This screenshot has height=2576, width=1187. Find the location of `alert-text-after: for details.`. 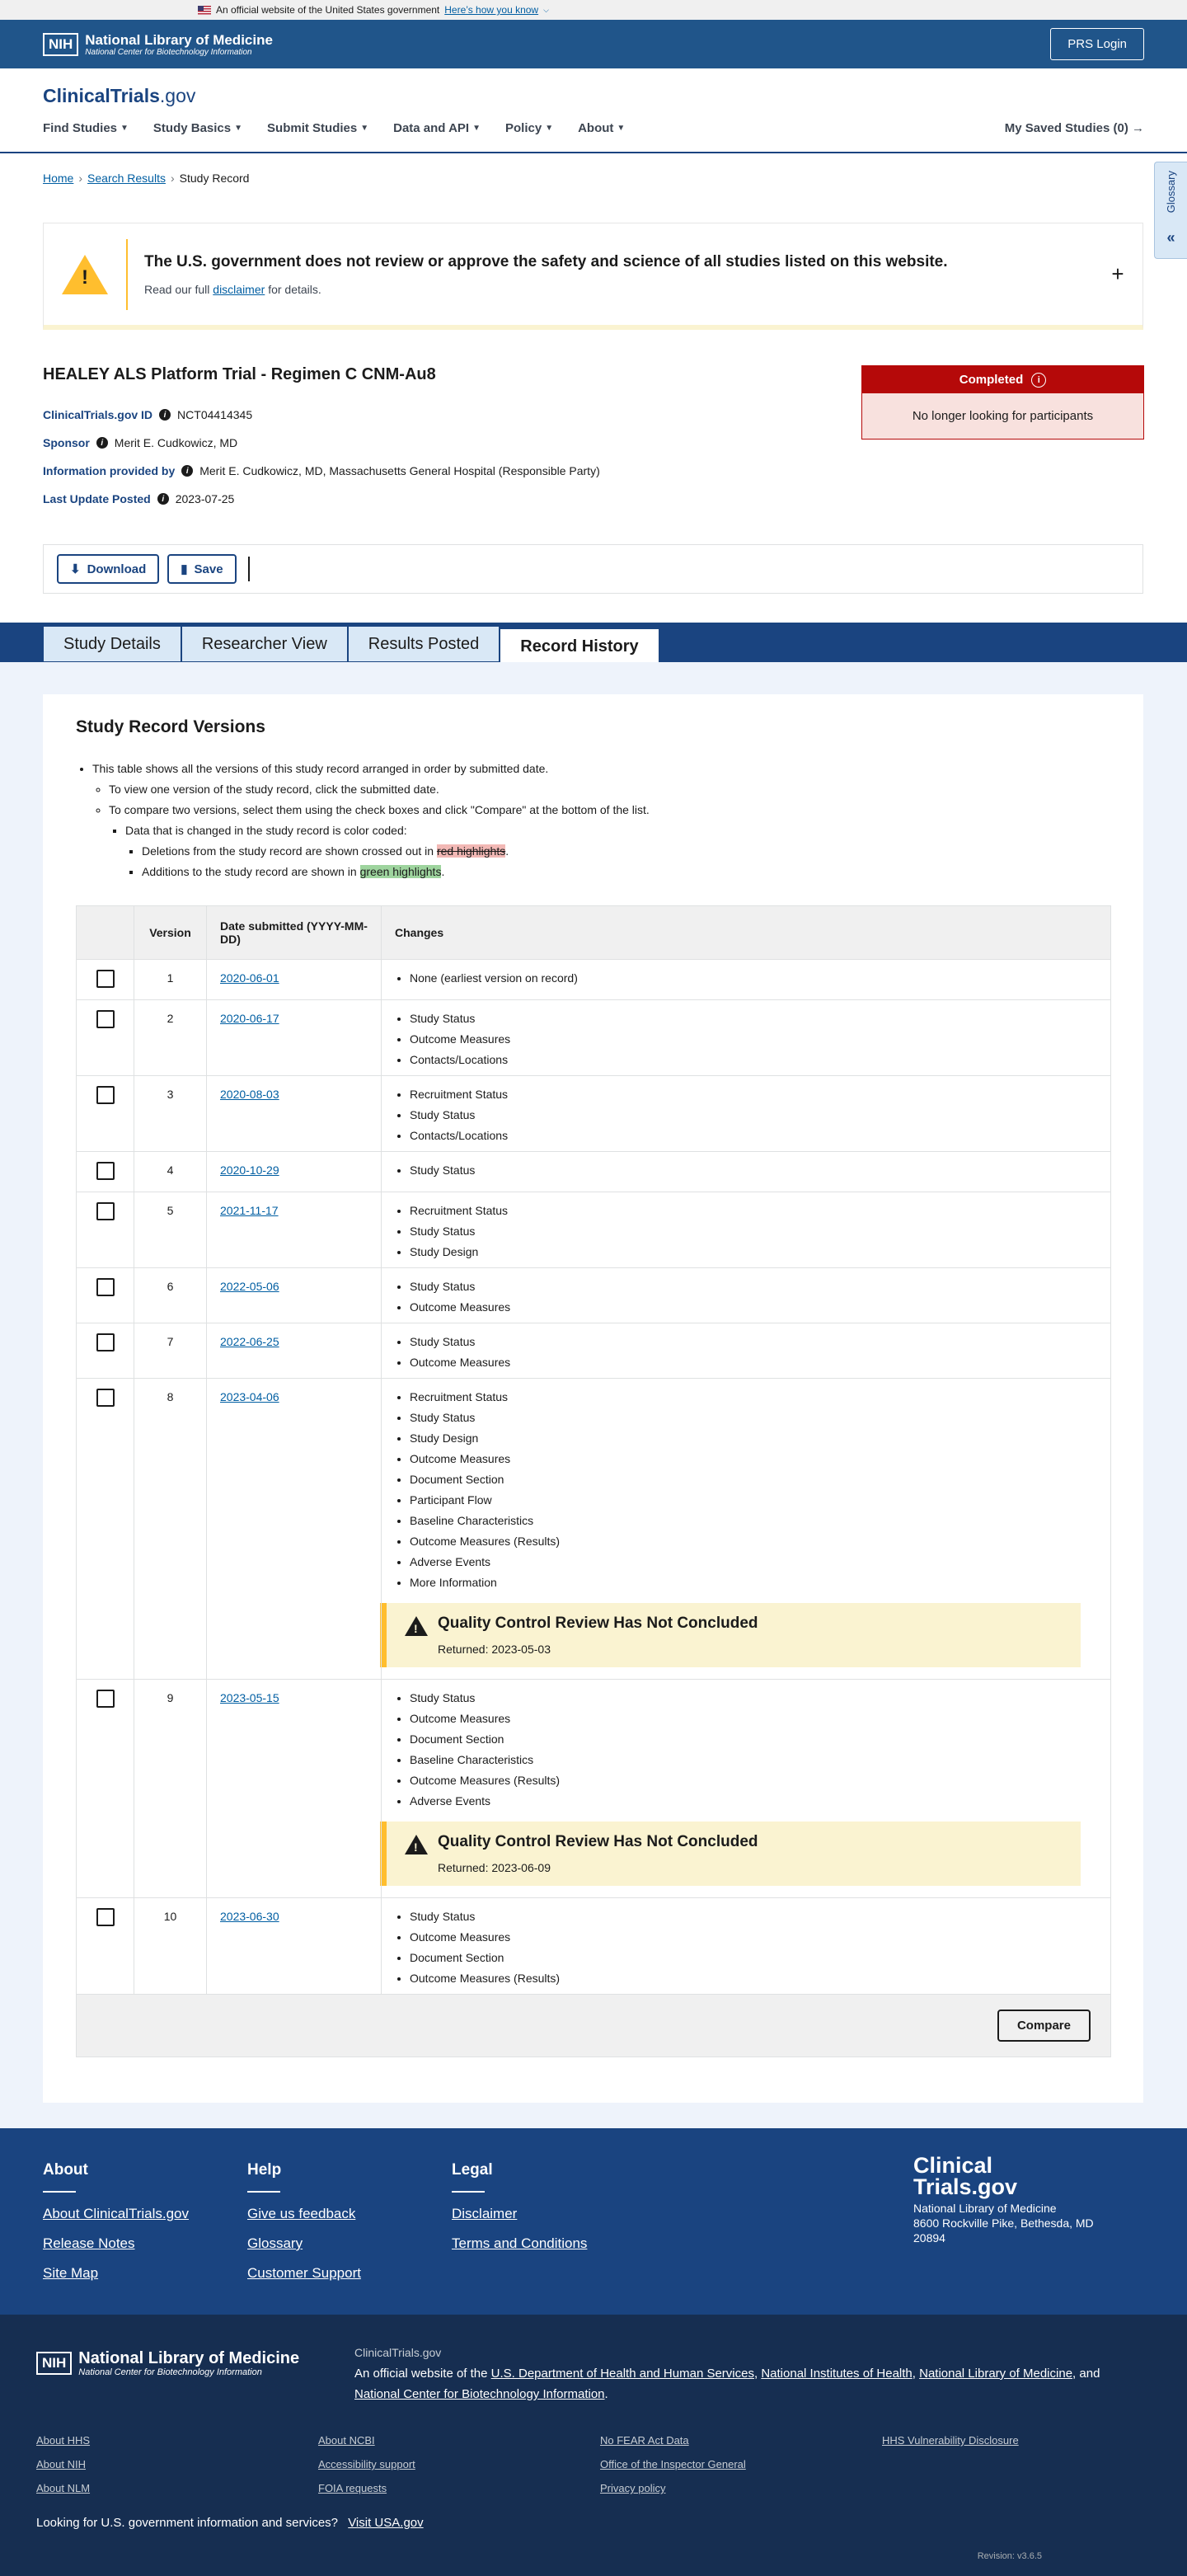

alert-text-after: for details. is located at coordinates (294, 289).